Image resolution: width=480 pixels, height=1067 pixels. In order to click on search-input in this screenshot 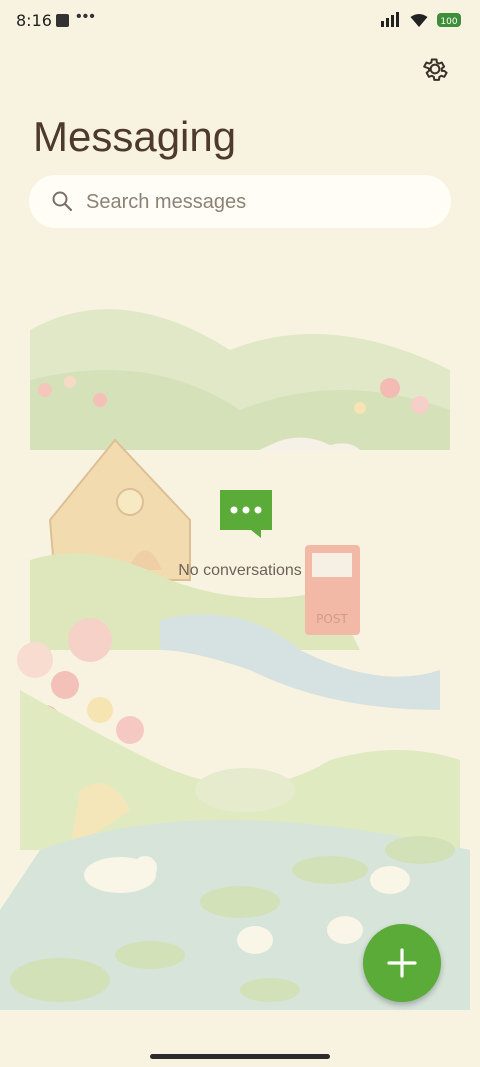, I will do `click(256, 202)`.